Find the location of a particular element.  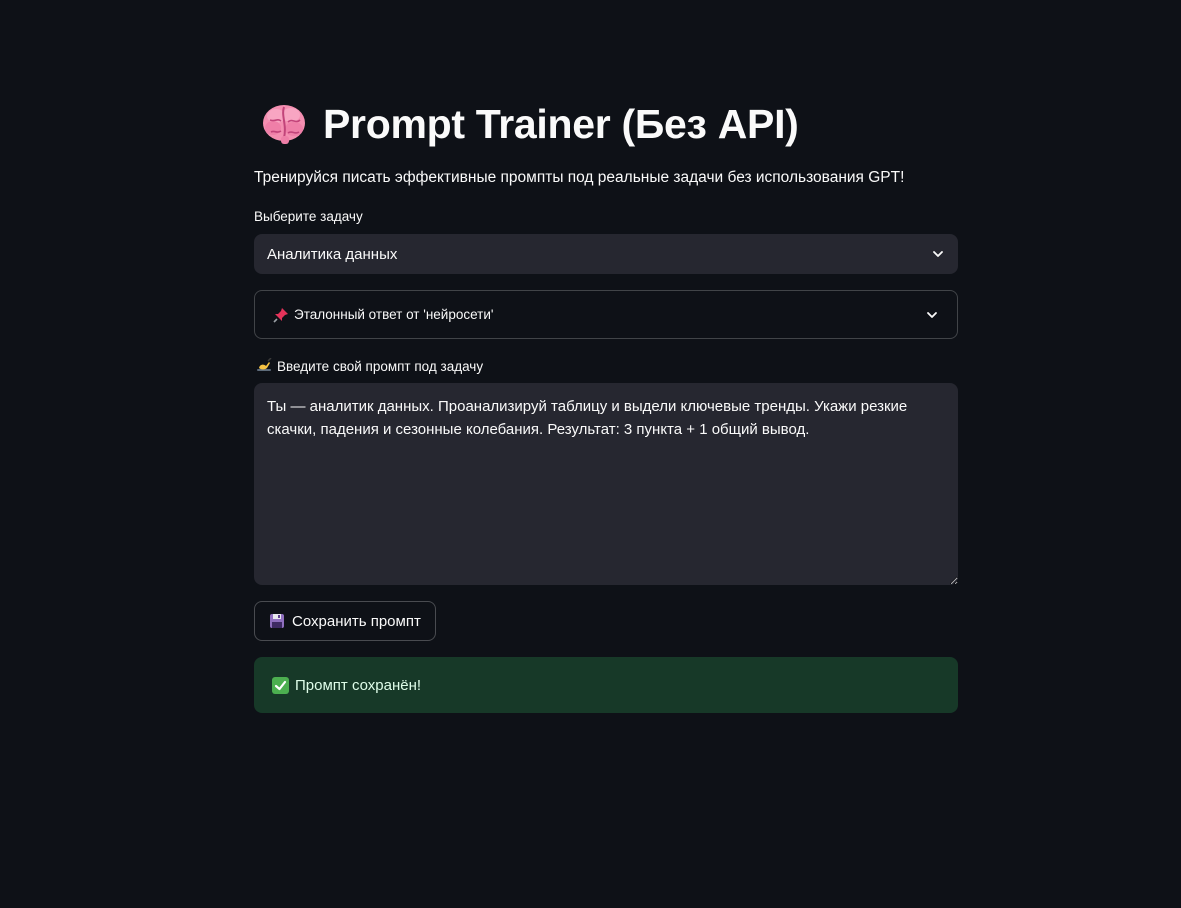

check-mark-icon is located at coordinates (280, 685).